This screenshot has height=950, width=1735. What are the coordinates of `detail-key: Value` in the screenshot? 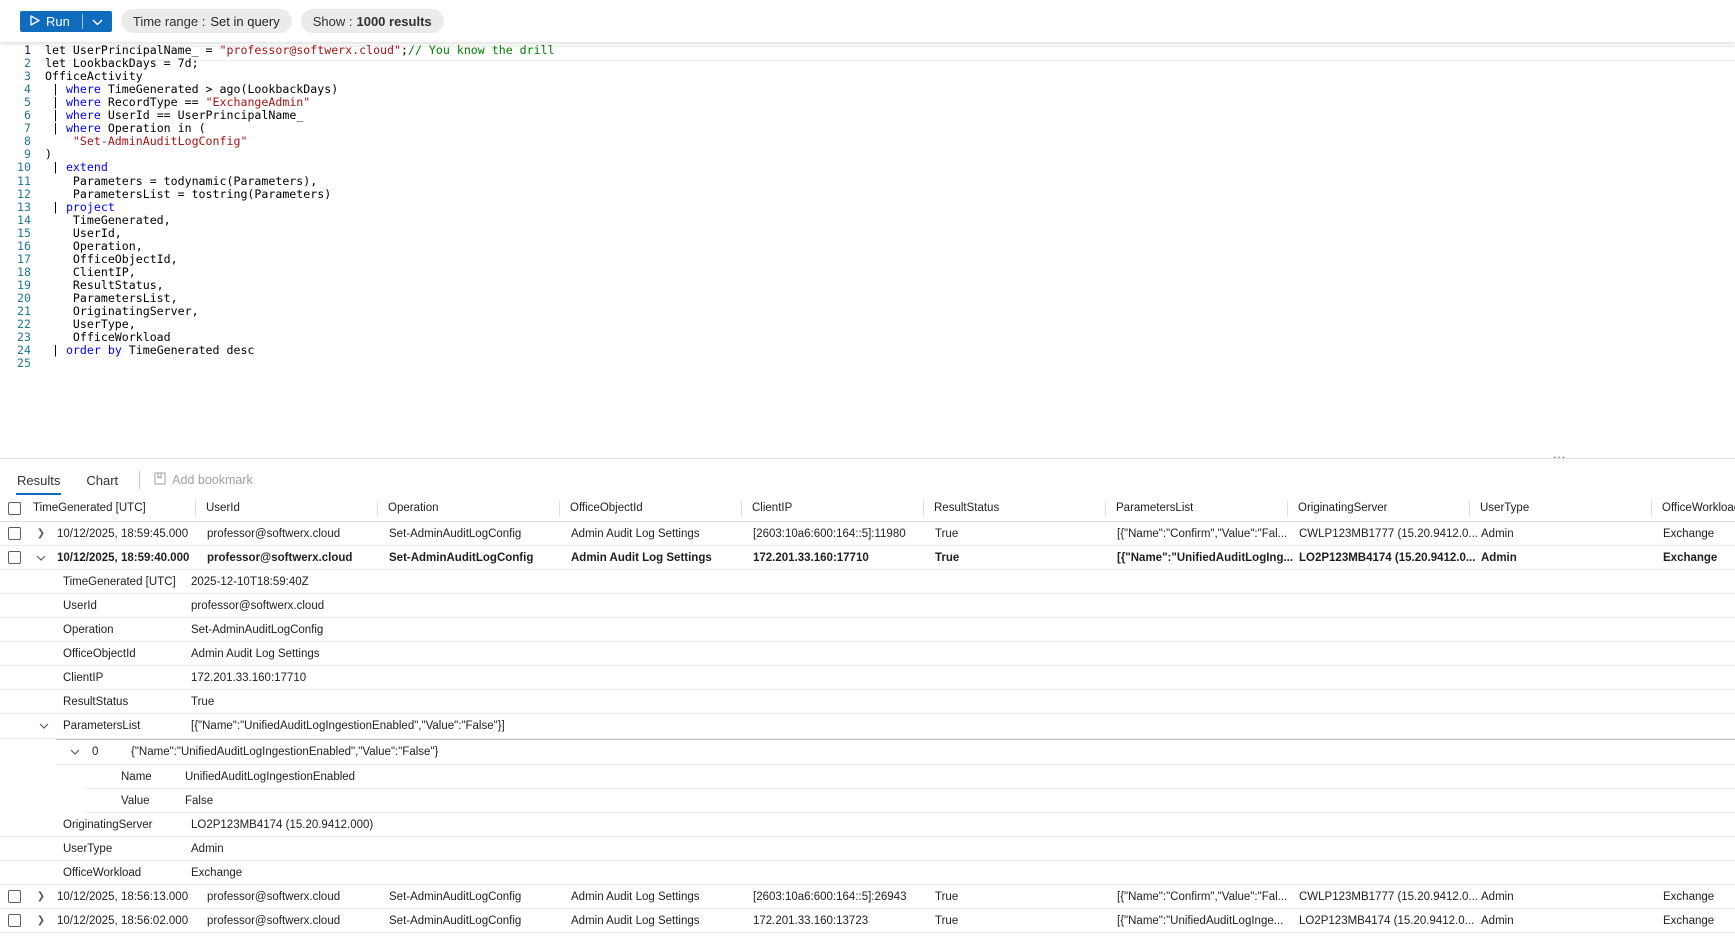 It's located at (135, 800).